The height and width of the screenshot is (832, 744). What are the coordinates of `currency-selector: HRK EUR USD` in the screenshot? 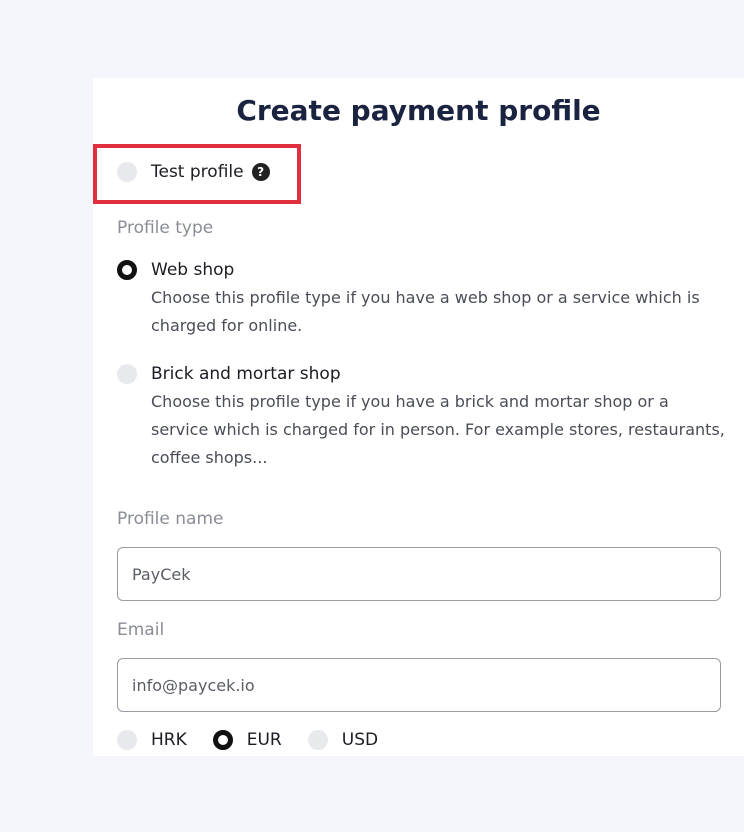 It's located at (260, 740).